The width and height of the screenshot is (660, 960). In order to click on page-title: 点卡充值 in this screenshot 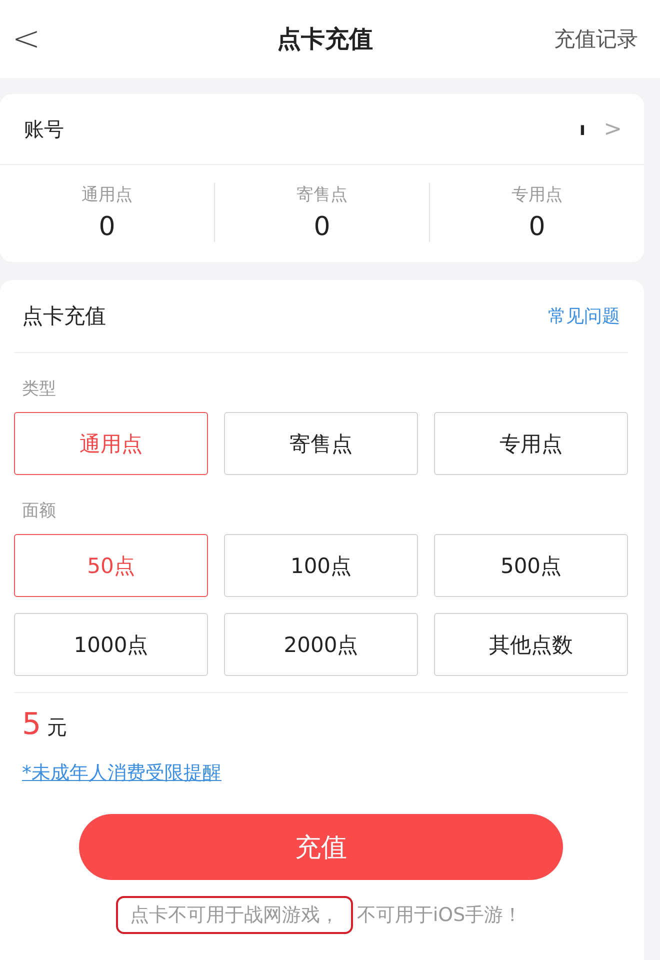, I will do `click(325, 39)`.